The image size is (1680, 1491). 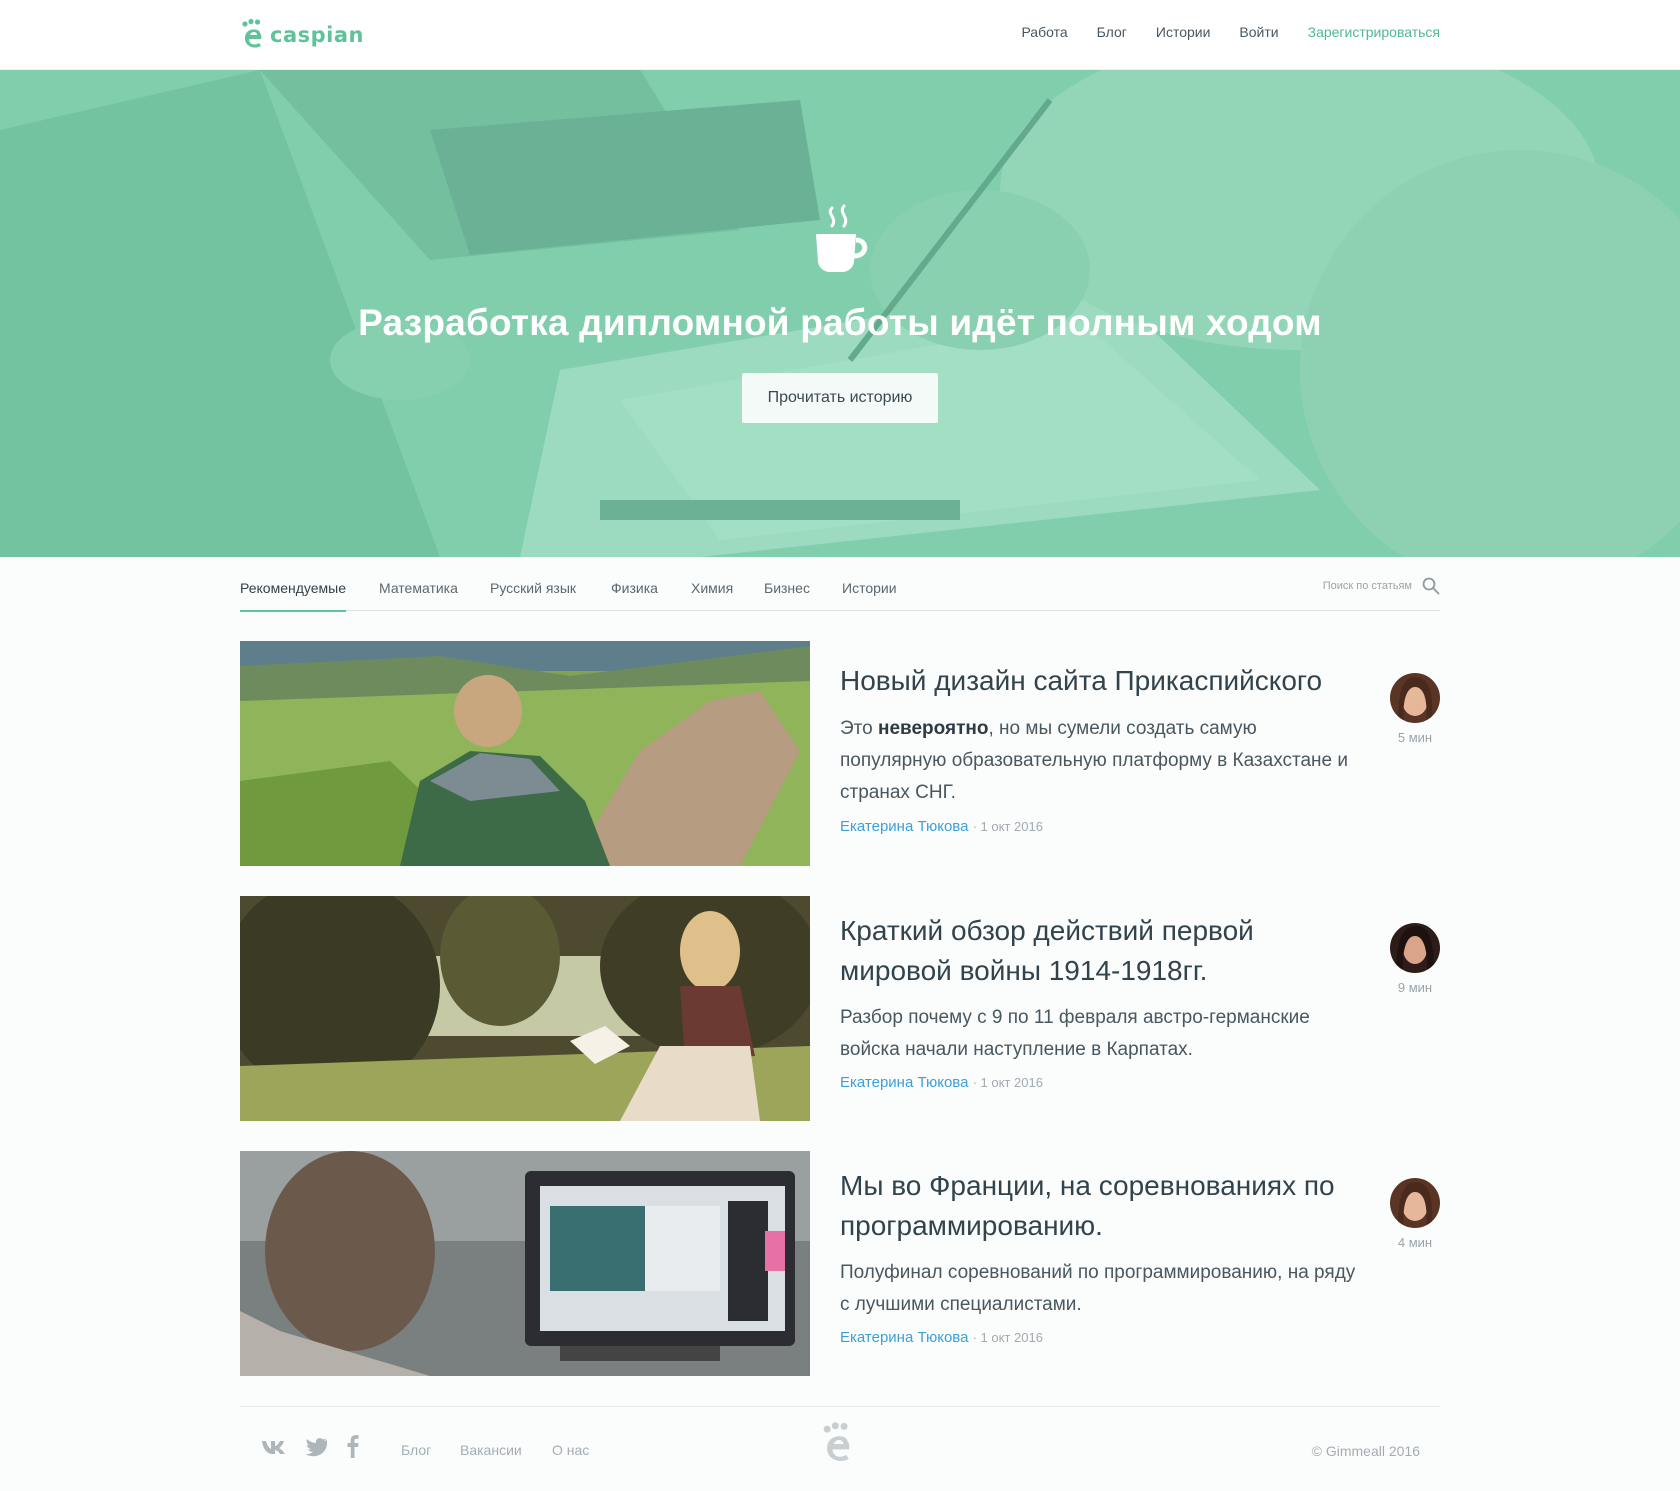 I want to click on brand-logo: caspian, so click(x=302, y=35).